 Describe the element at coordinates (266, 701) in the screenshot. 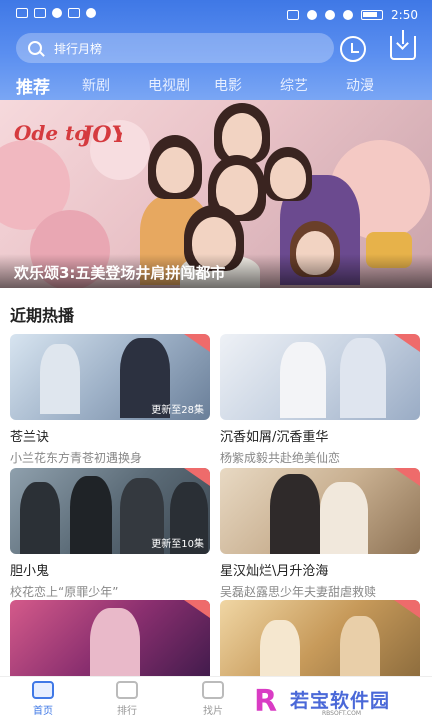

I see `watermark-logo: R` at that location.